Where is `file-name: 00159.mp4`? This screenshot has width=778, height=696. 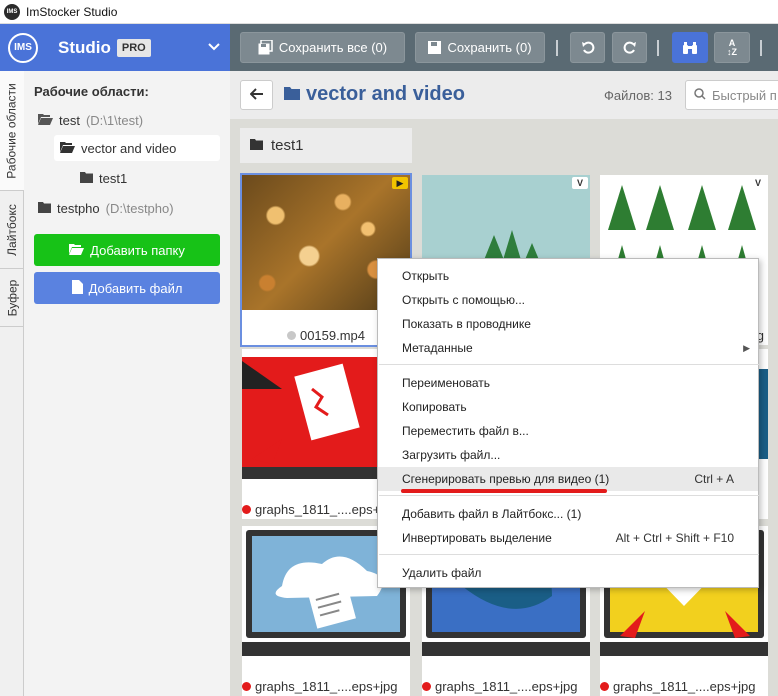
file-name: 00159.mp4 is located at coordinates (332, 335).